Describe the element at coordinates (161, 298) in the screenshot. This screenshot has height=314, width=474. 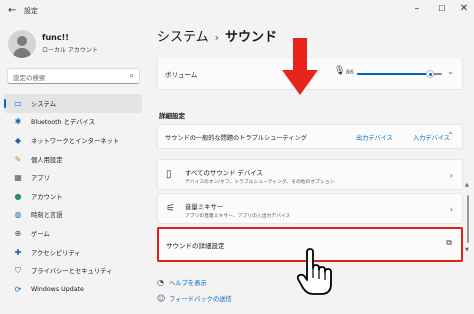
I see `feedback-icon: ☺` at that location.